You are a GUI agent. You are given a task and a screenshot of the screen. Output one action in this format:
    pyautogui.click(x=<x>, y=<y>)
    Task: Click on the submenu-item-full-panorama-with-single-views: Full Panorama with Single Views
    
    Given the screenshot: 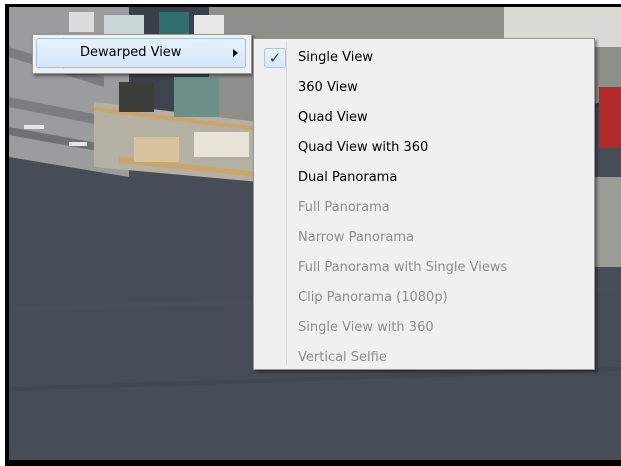 What is the action you would take?
    pyautogui.click(x=424, y=268)
    